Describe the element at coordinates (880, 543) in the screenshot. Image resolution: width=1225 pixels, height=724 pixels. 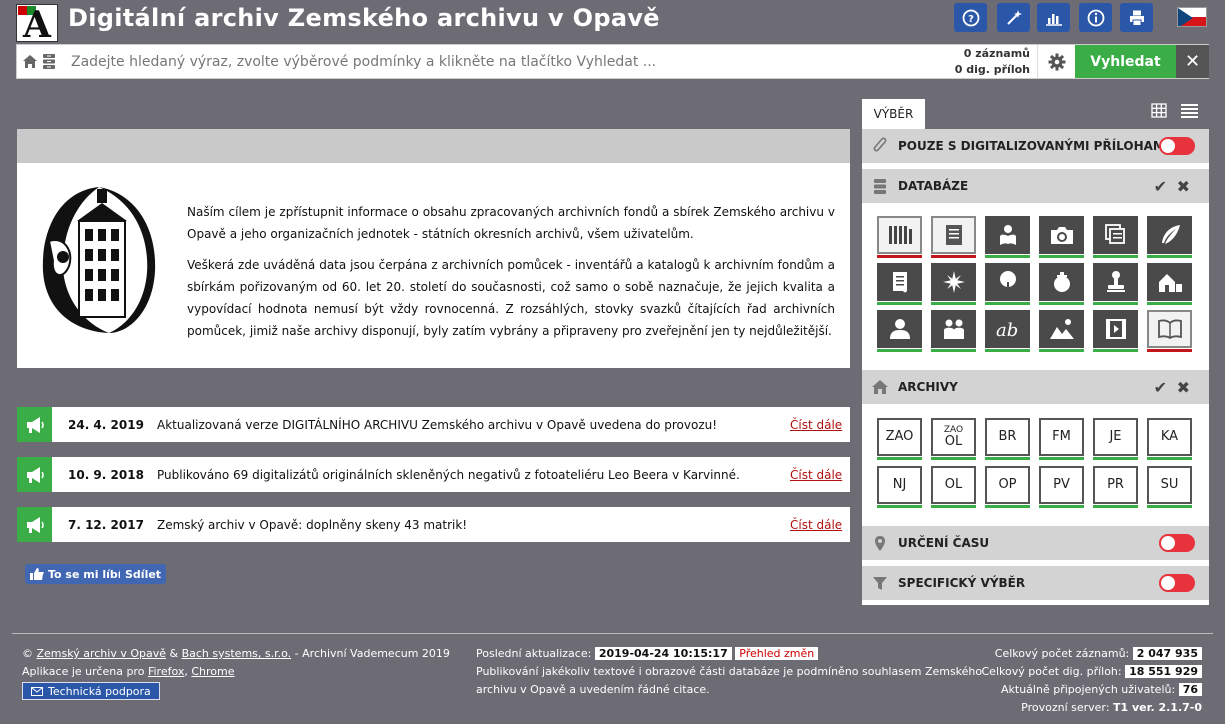
I see `map-pin-icon` at that location.